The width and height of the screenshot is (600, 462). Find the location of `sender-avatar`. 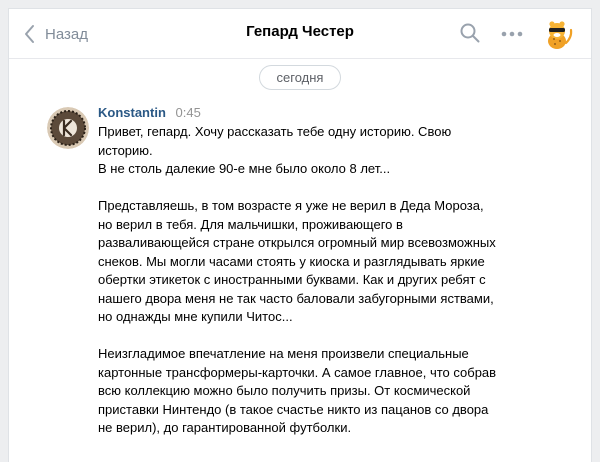

sender-avatar is located at coordinates (68, 128).